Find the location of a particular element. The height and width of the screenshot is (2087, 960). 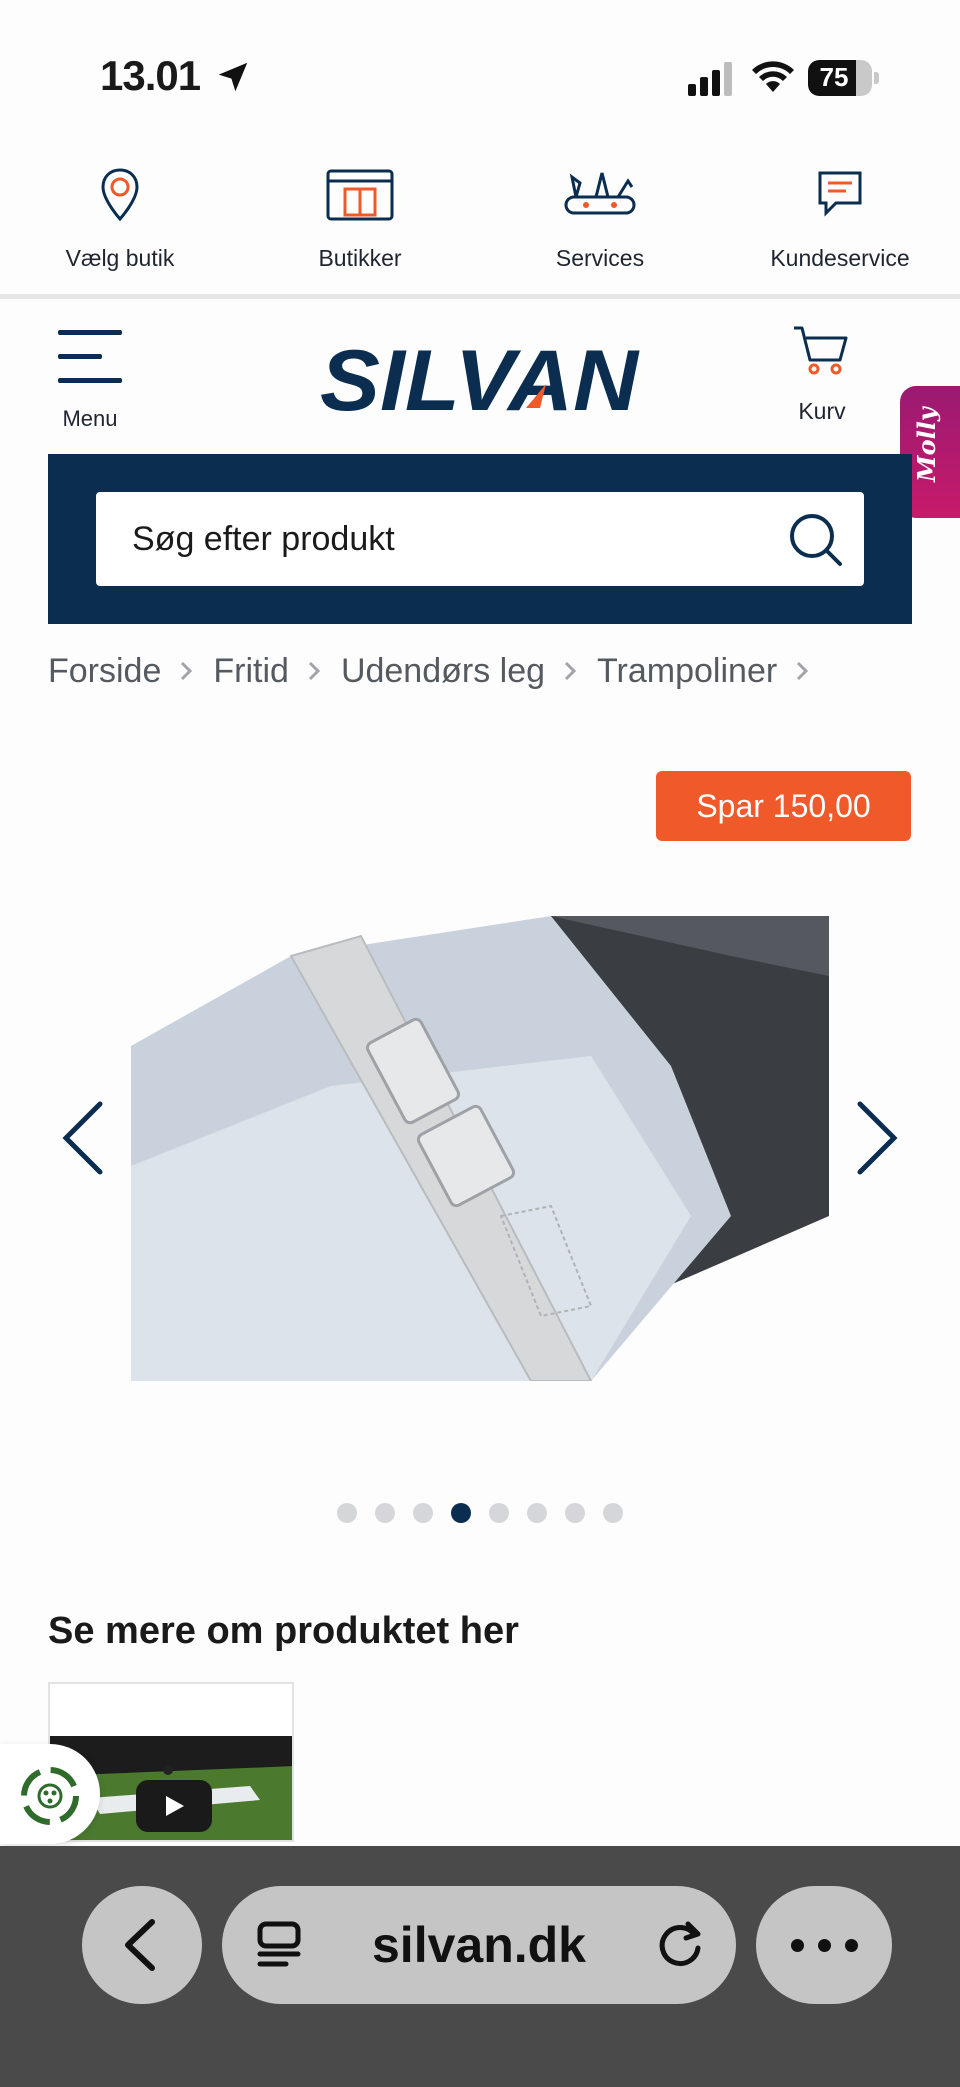

store-icon is located at coordinates (360, 195).